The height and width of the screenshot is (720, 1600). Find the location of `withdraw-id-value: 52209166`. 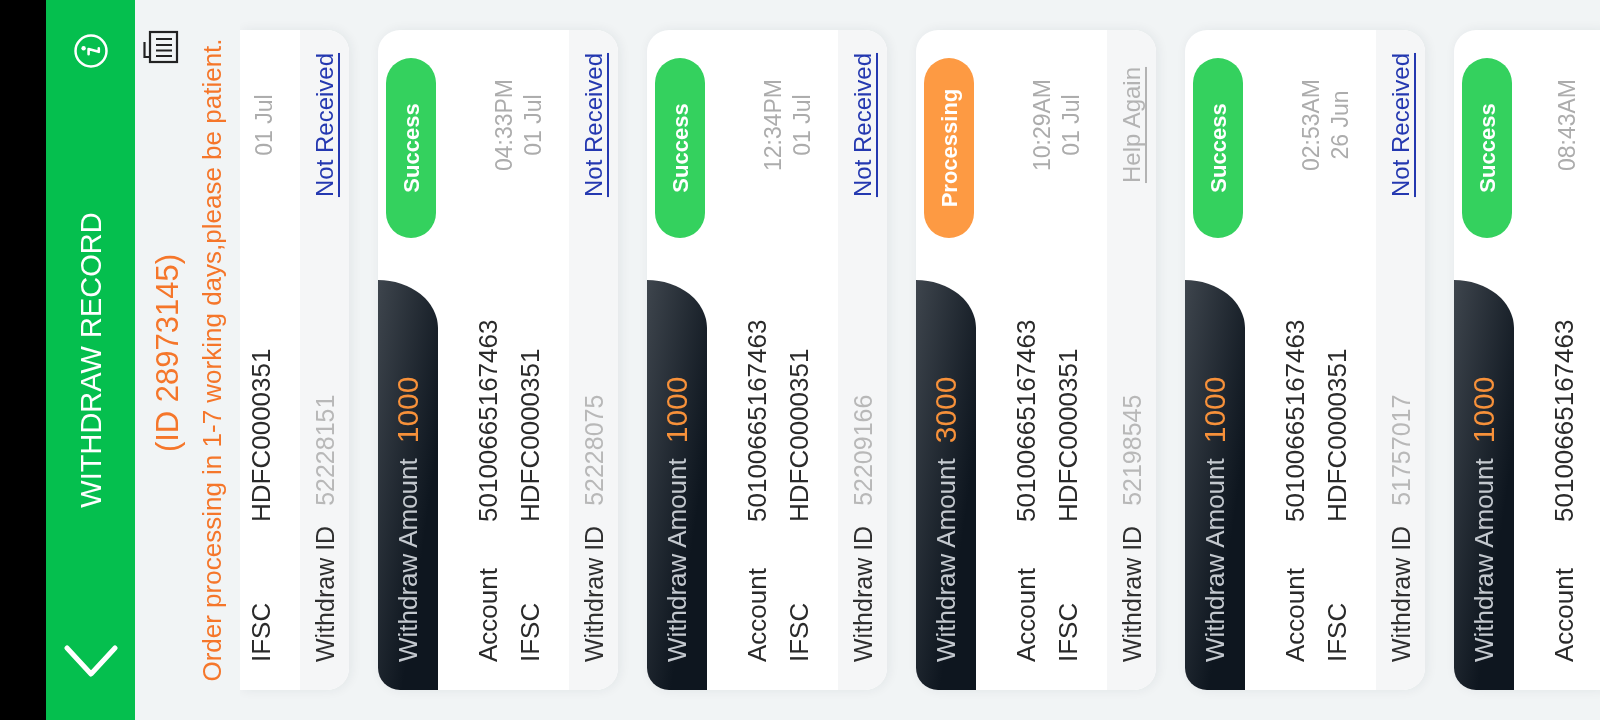

withdraw-id-value: 52209166 is located at coordinates (862, 450).